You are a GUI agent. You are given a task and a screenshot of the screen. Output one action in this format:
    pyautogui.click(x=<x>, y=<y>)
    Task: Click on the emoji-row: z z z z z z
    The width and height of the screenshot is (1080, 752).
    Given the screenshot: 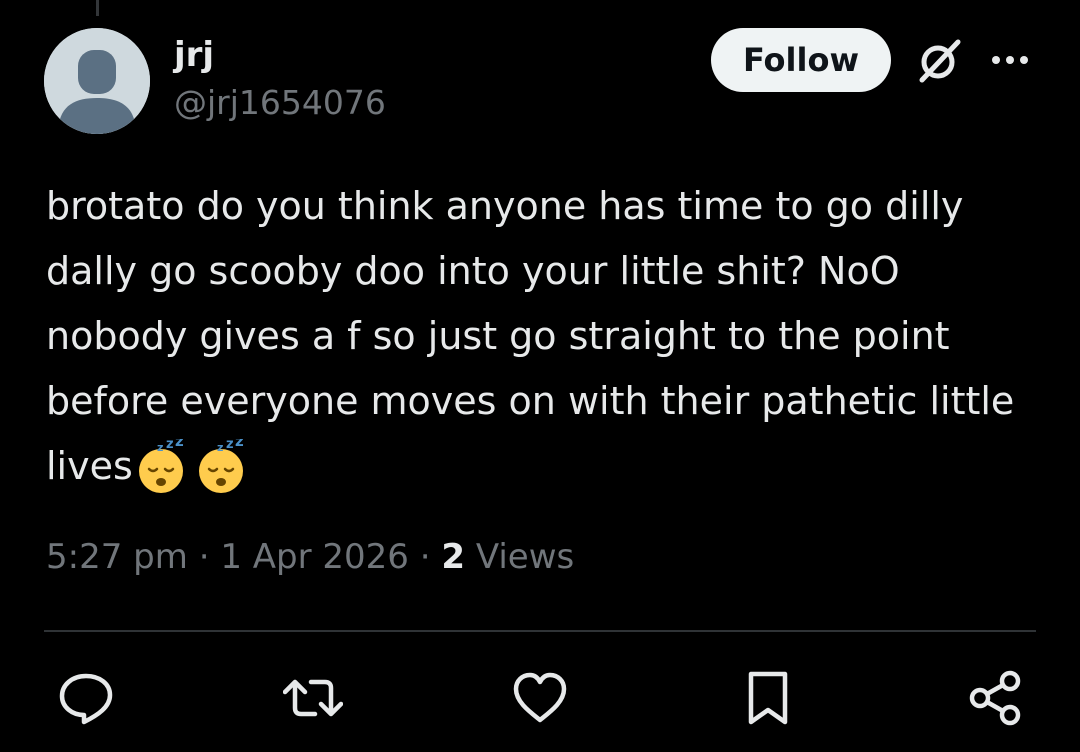 What is the action you would take?
    pyautogui.click(x=193, y=468)
    